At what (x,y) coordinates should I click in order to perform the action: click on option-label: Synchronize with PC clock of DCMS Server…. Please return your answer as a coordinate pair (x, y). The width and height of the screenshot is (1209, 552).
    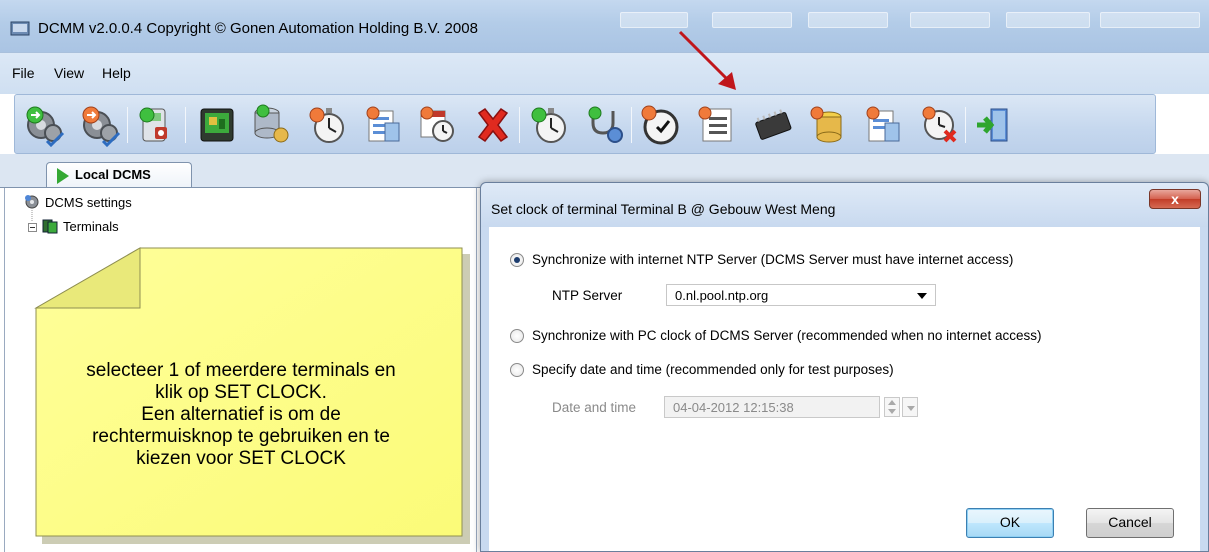
    Looking at the image, I should click on (787, 335).